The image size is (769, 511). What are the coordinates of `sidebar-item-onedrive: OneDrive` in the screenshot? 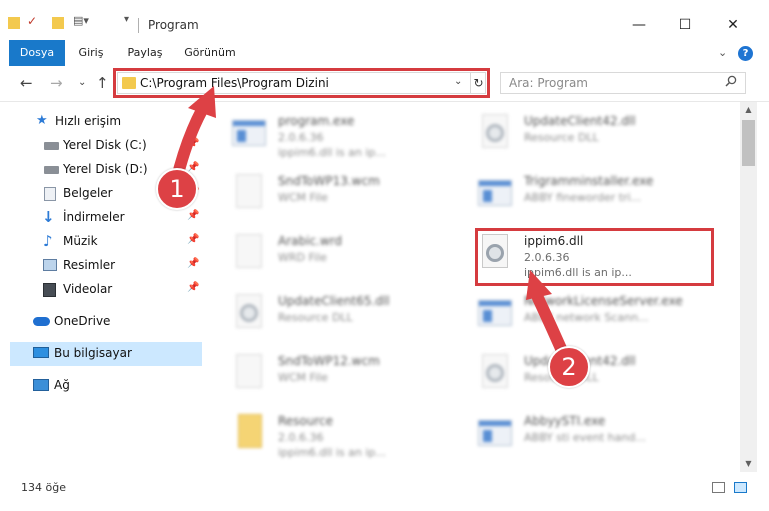 It's located at (102, 322).